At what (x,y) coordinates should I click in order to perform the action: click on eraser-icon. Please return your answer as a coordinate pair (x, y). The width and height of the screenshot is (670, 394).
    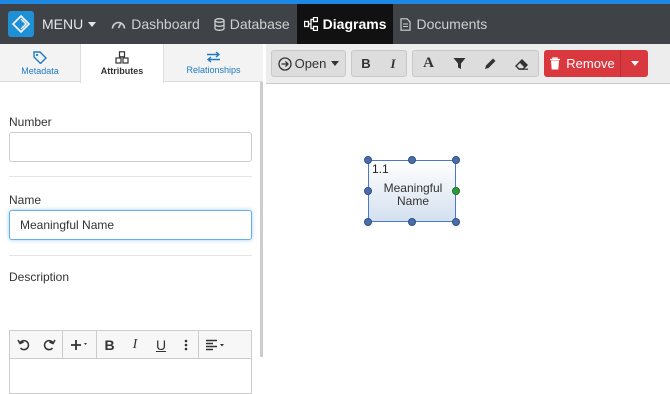
    Looking at the image, I should click on (522, 63).